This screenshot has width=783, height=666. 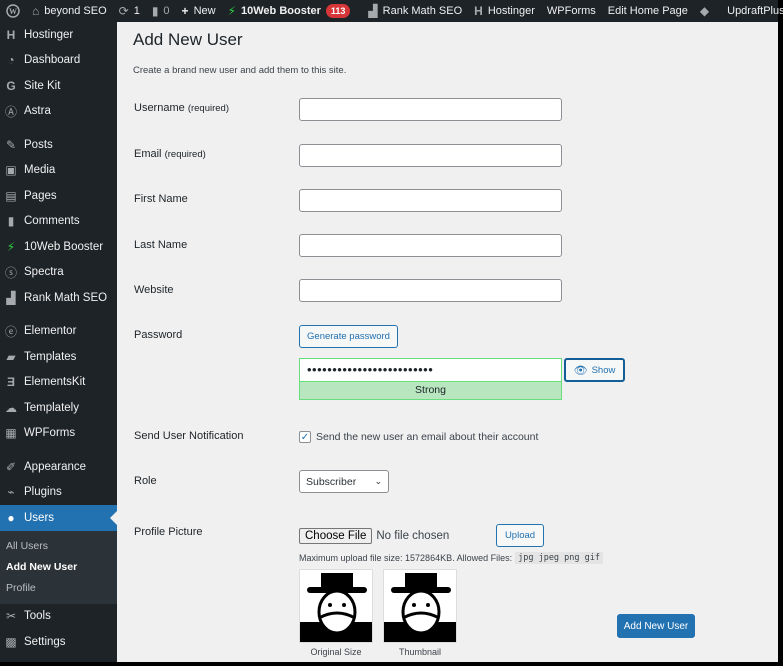 What do you see at coordinates (199, 11) in the screenshot?
I see `new-content-link: + New` at bounding box center [199, 11].